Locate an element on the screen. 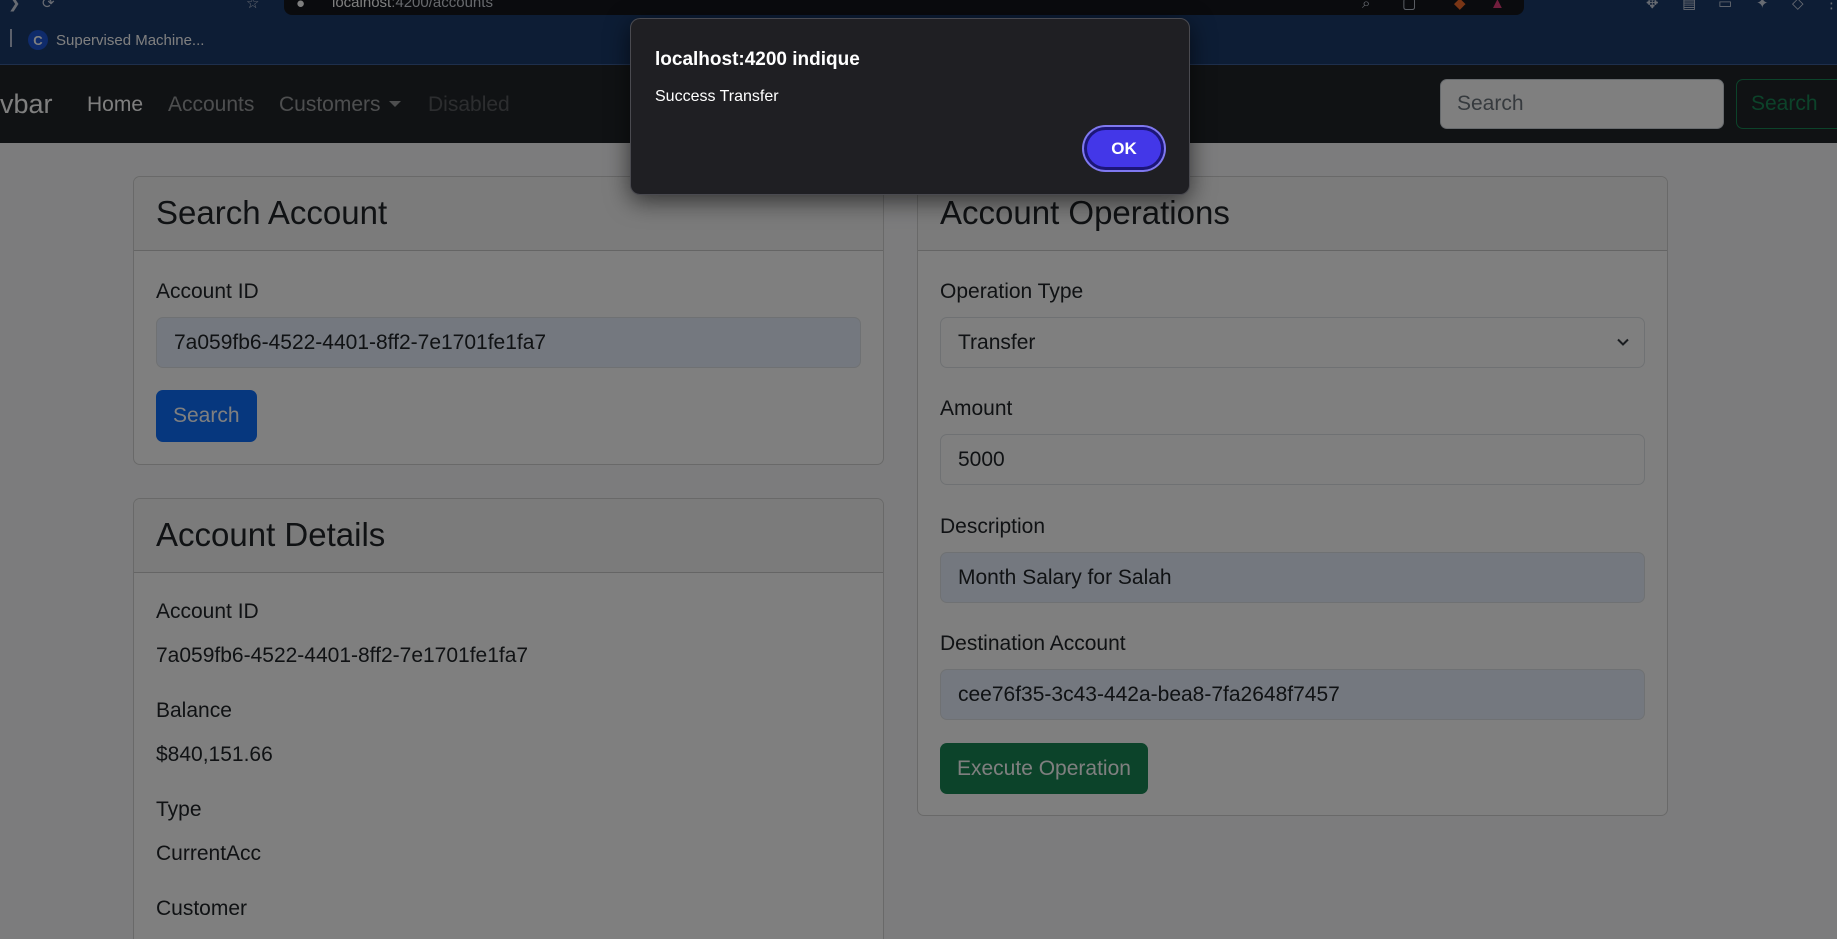 Image resolution: width=1837 pixels, height=939 pixels. alert-message: Success Transfer is located at coordinates (717, 96).